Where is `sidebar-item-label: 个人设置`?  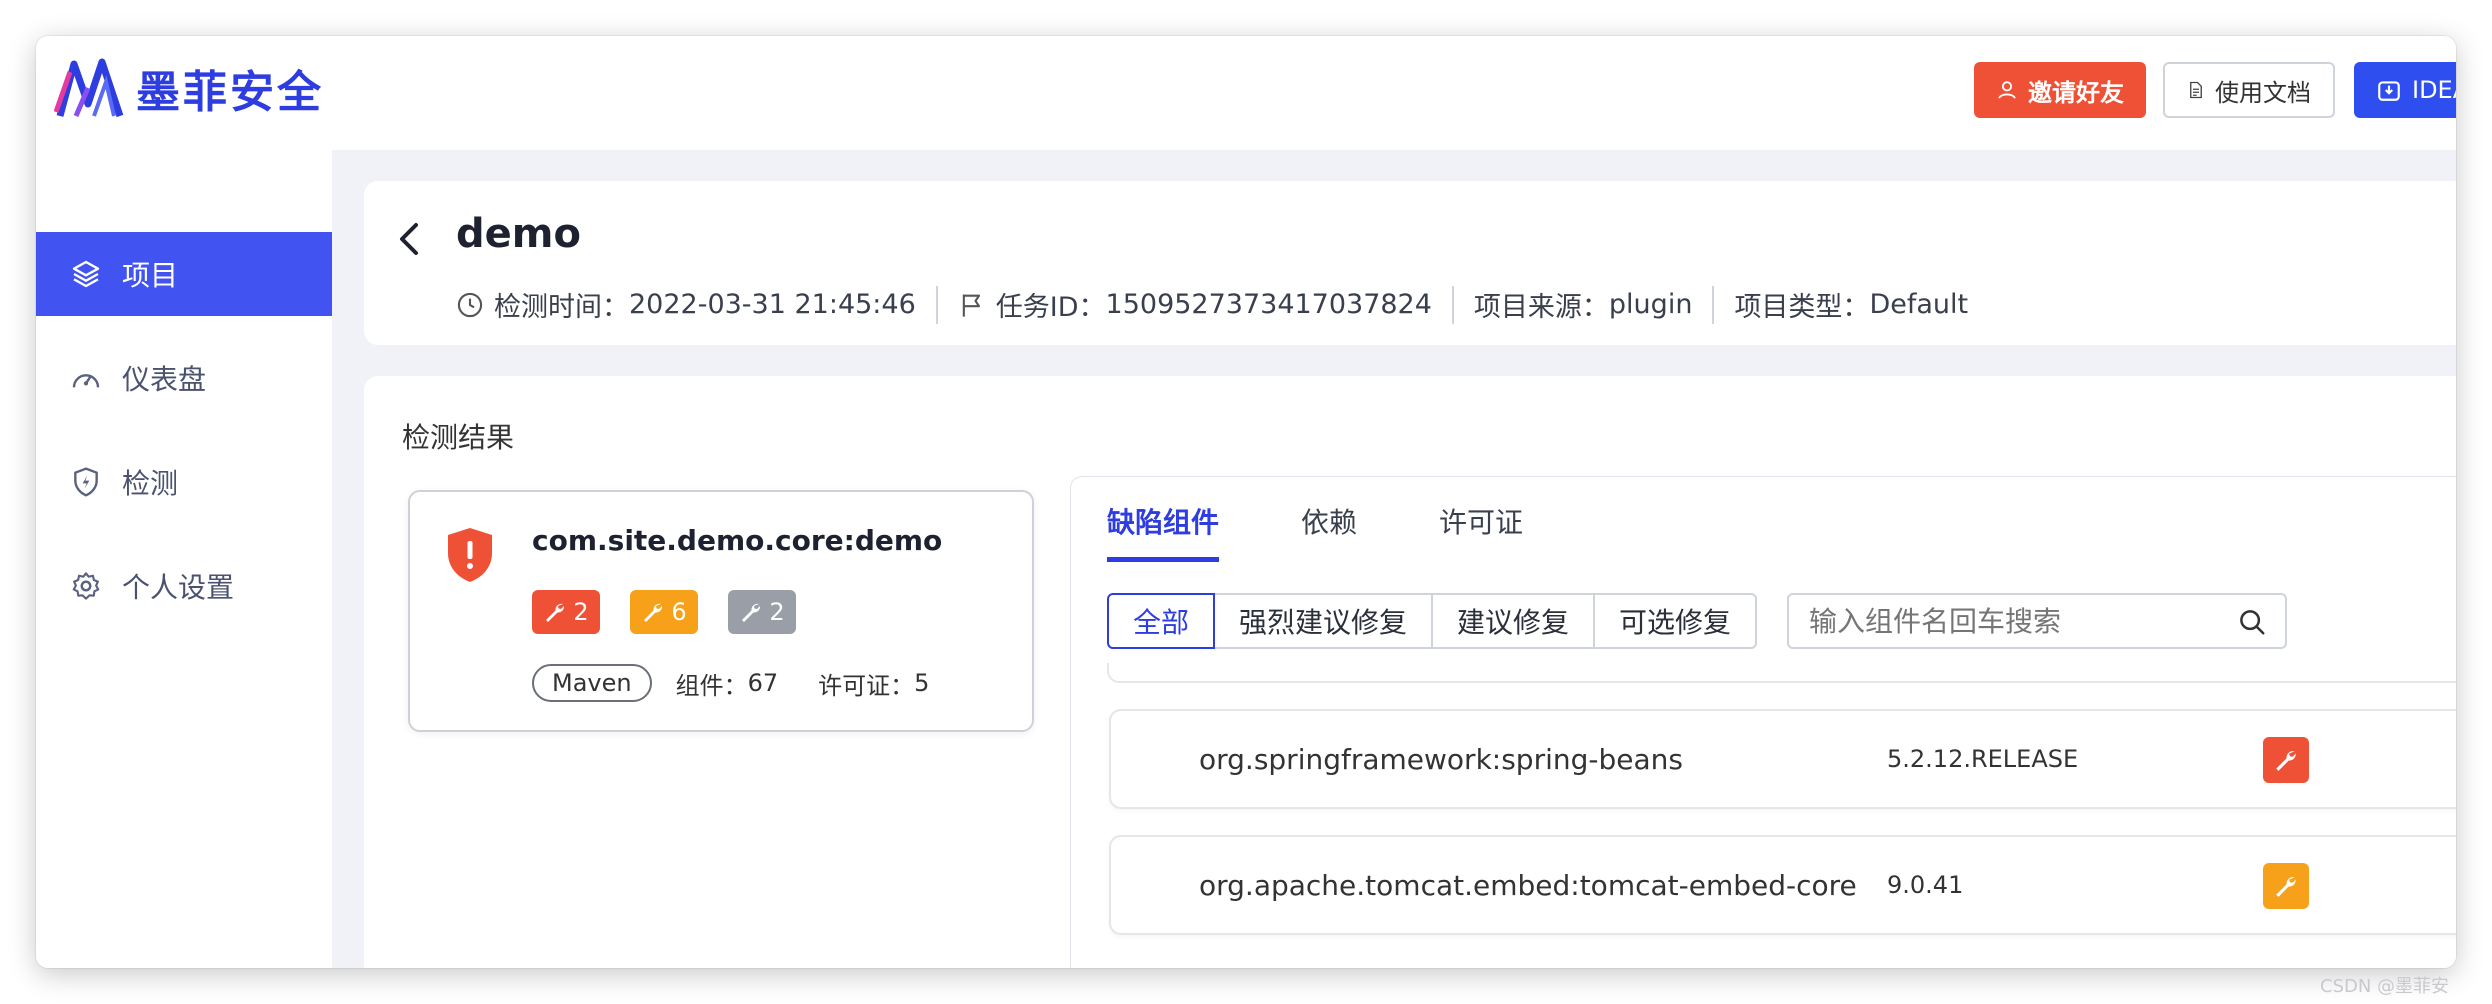 sidebar-item-label: 个人设置 is located at coordinates (178, 587).